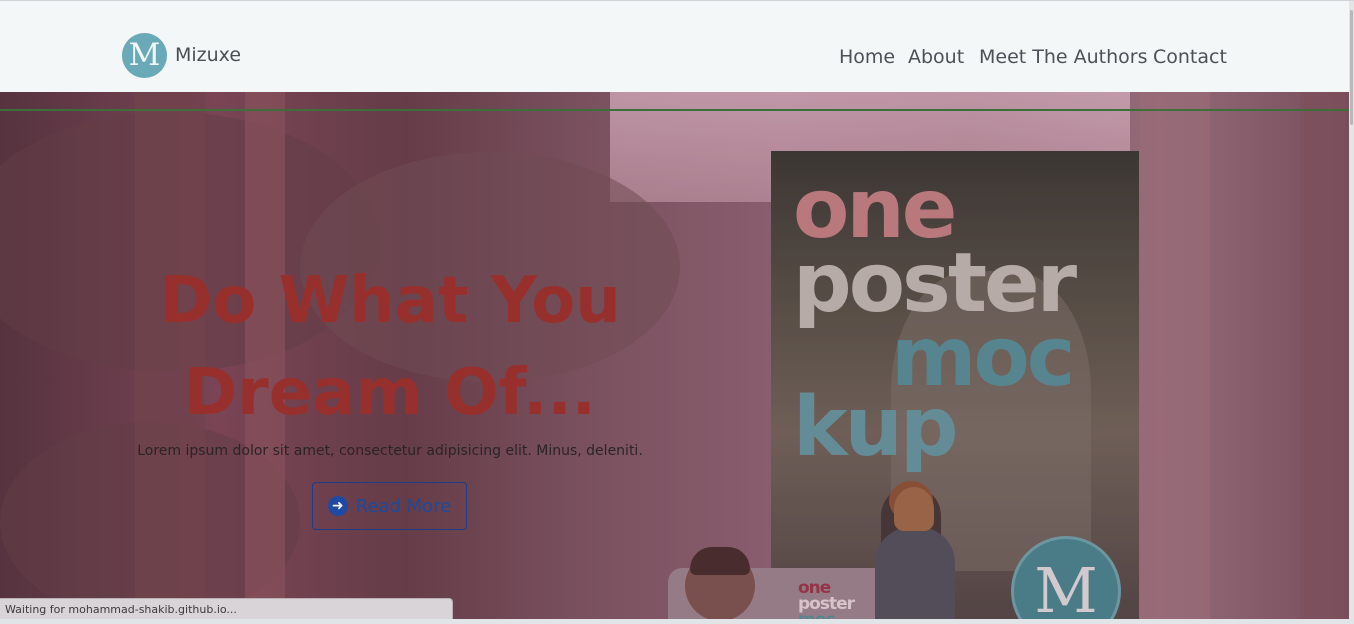 The height and width of the screenshot is (624, 1354). What do you see at coordinates (677, 621) in the screenshot?
I see `window-bottom-edge` at bounding box center [677, 621].